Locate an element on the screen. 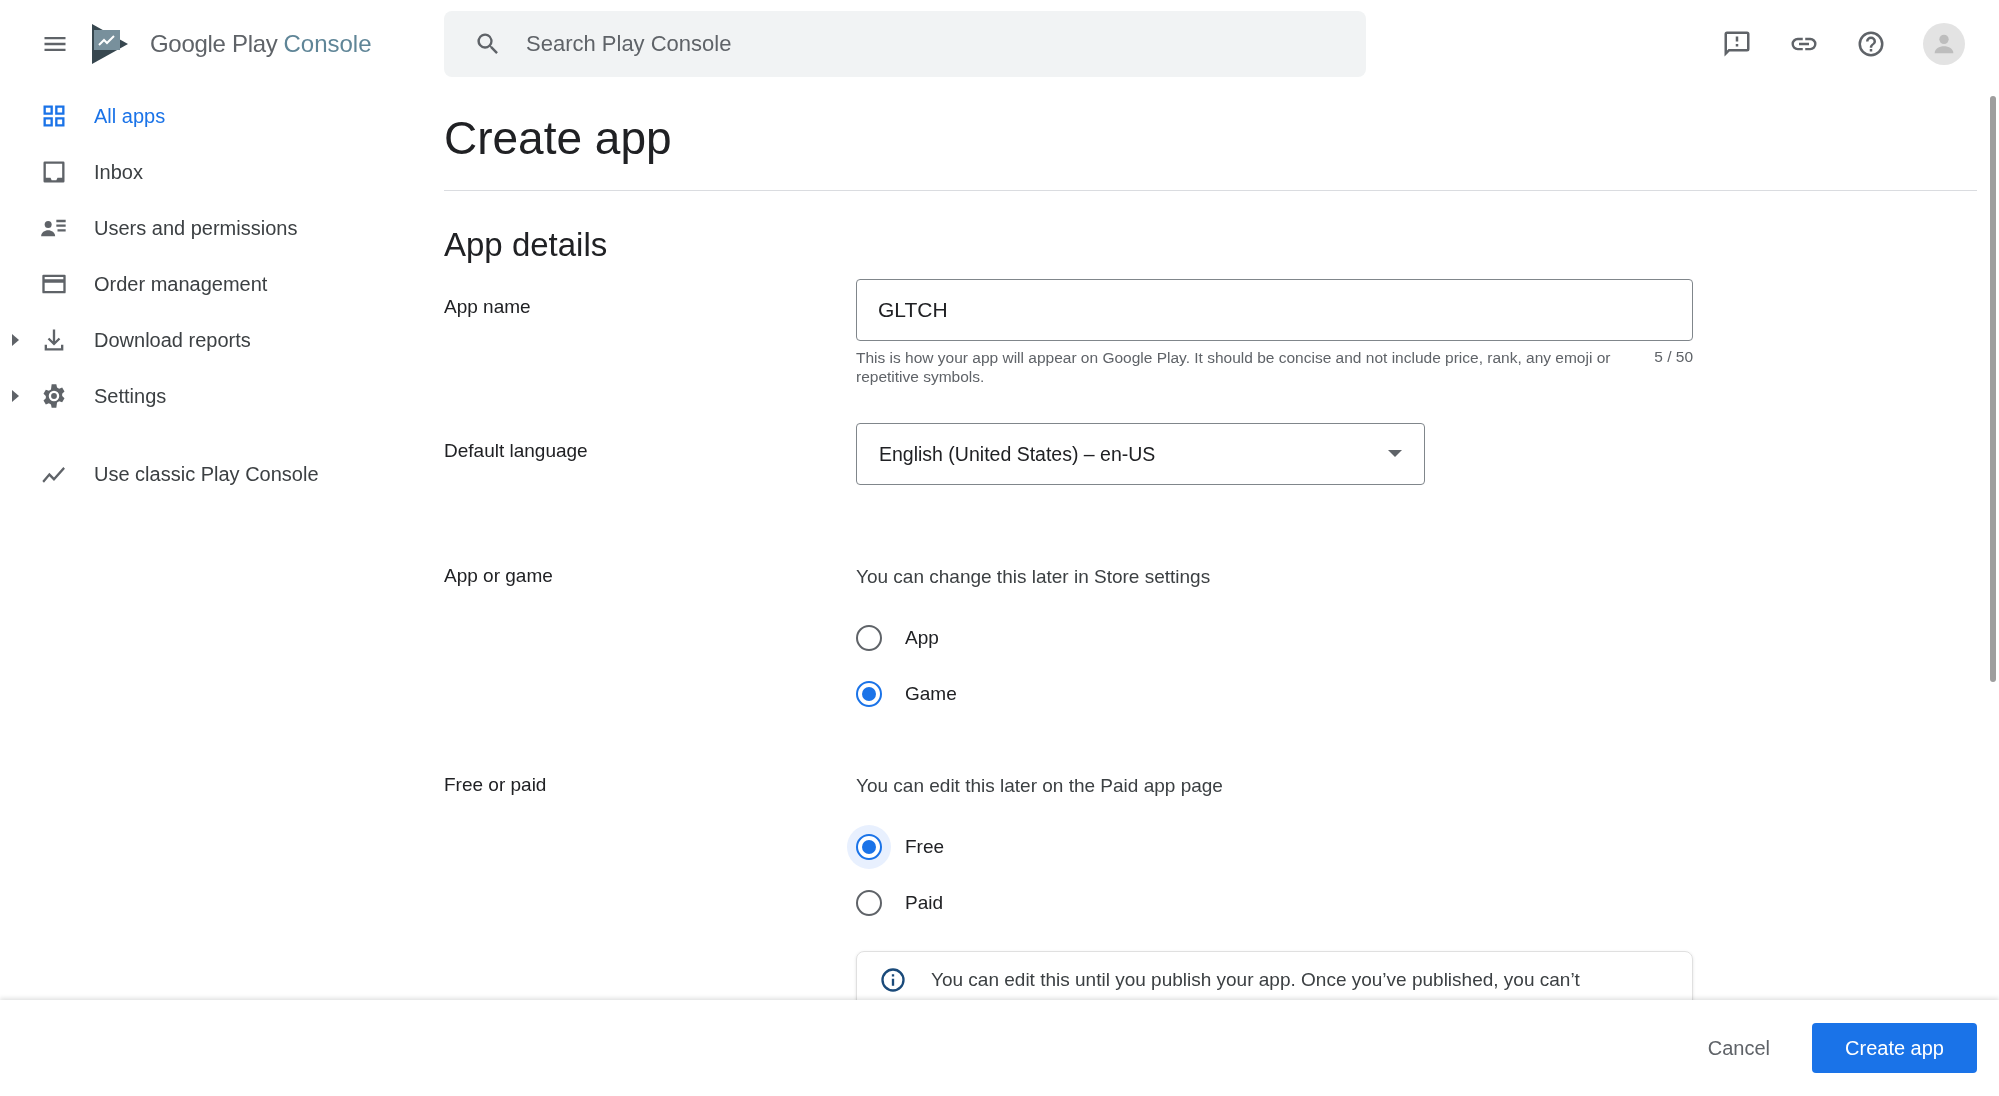  help-icon is located at coordinates (1871, 44).